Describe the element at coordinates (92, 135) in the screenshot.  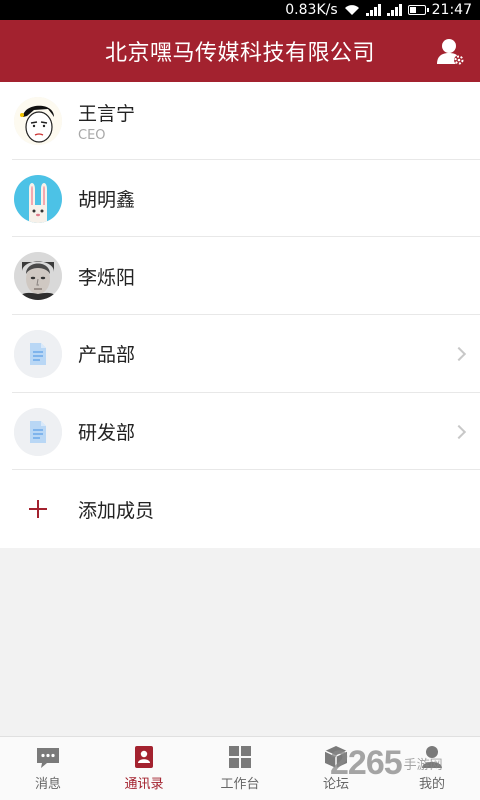
I see `contact-title: CEO` at that location.